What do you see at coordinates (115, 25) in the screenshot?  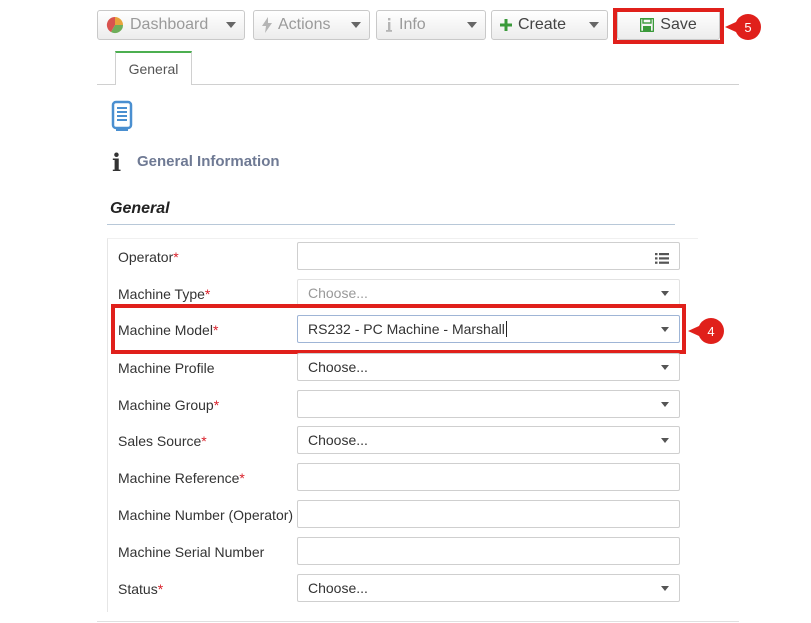 I see `pie-chart-icon` at bounding box center [115, 25].